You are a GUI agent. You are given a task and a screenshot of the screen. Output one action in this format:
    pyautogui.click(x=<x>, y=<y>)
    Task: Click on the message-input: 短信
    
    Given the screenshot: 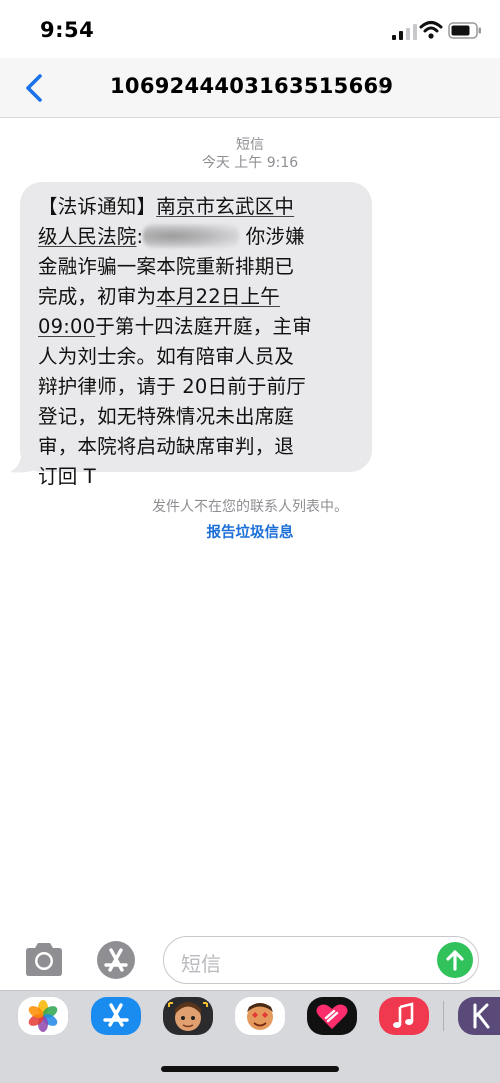 What is the action you would take?
    pyautogui.click(x=321, y=960)
    